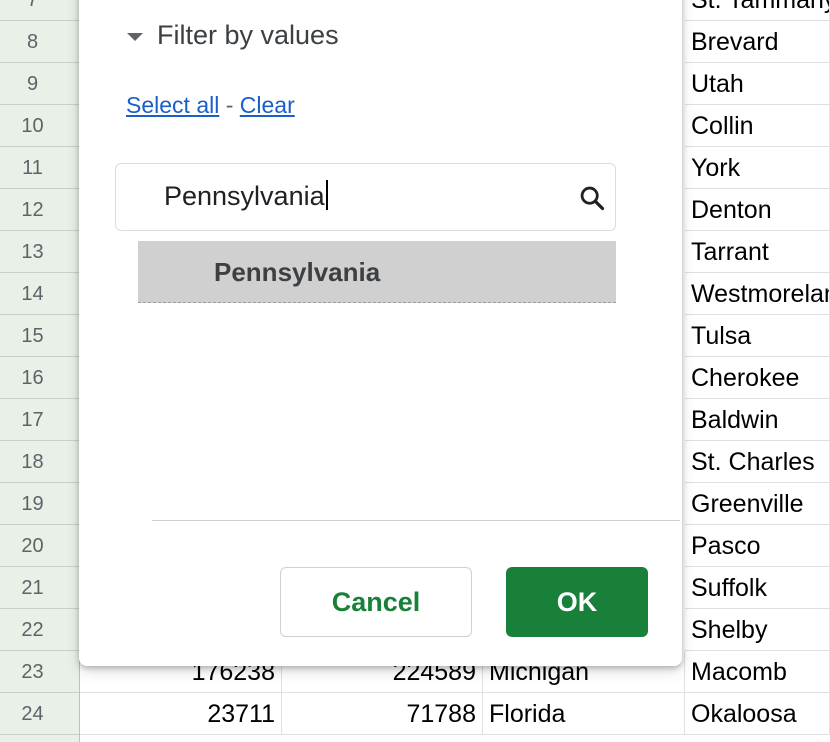 The width and height of the screenshot is (830, 742). I want to click on grid-cell: Florida, so click(584, 714).